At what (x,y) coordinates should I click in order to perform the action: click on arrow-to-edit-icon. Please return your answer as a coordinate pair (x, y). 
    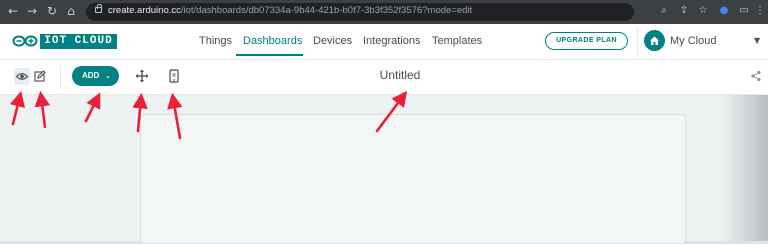
    Looking at the image, I should click on (42, 109).